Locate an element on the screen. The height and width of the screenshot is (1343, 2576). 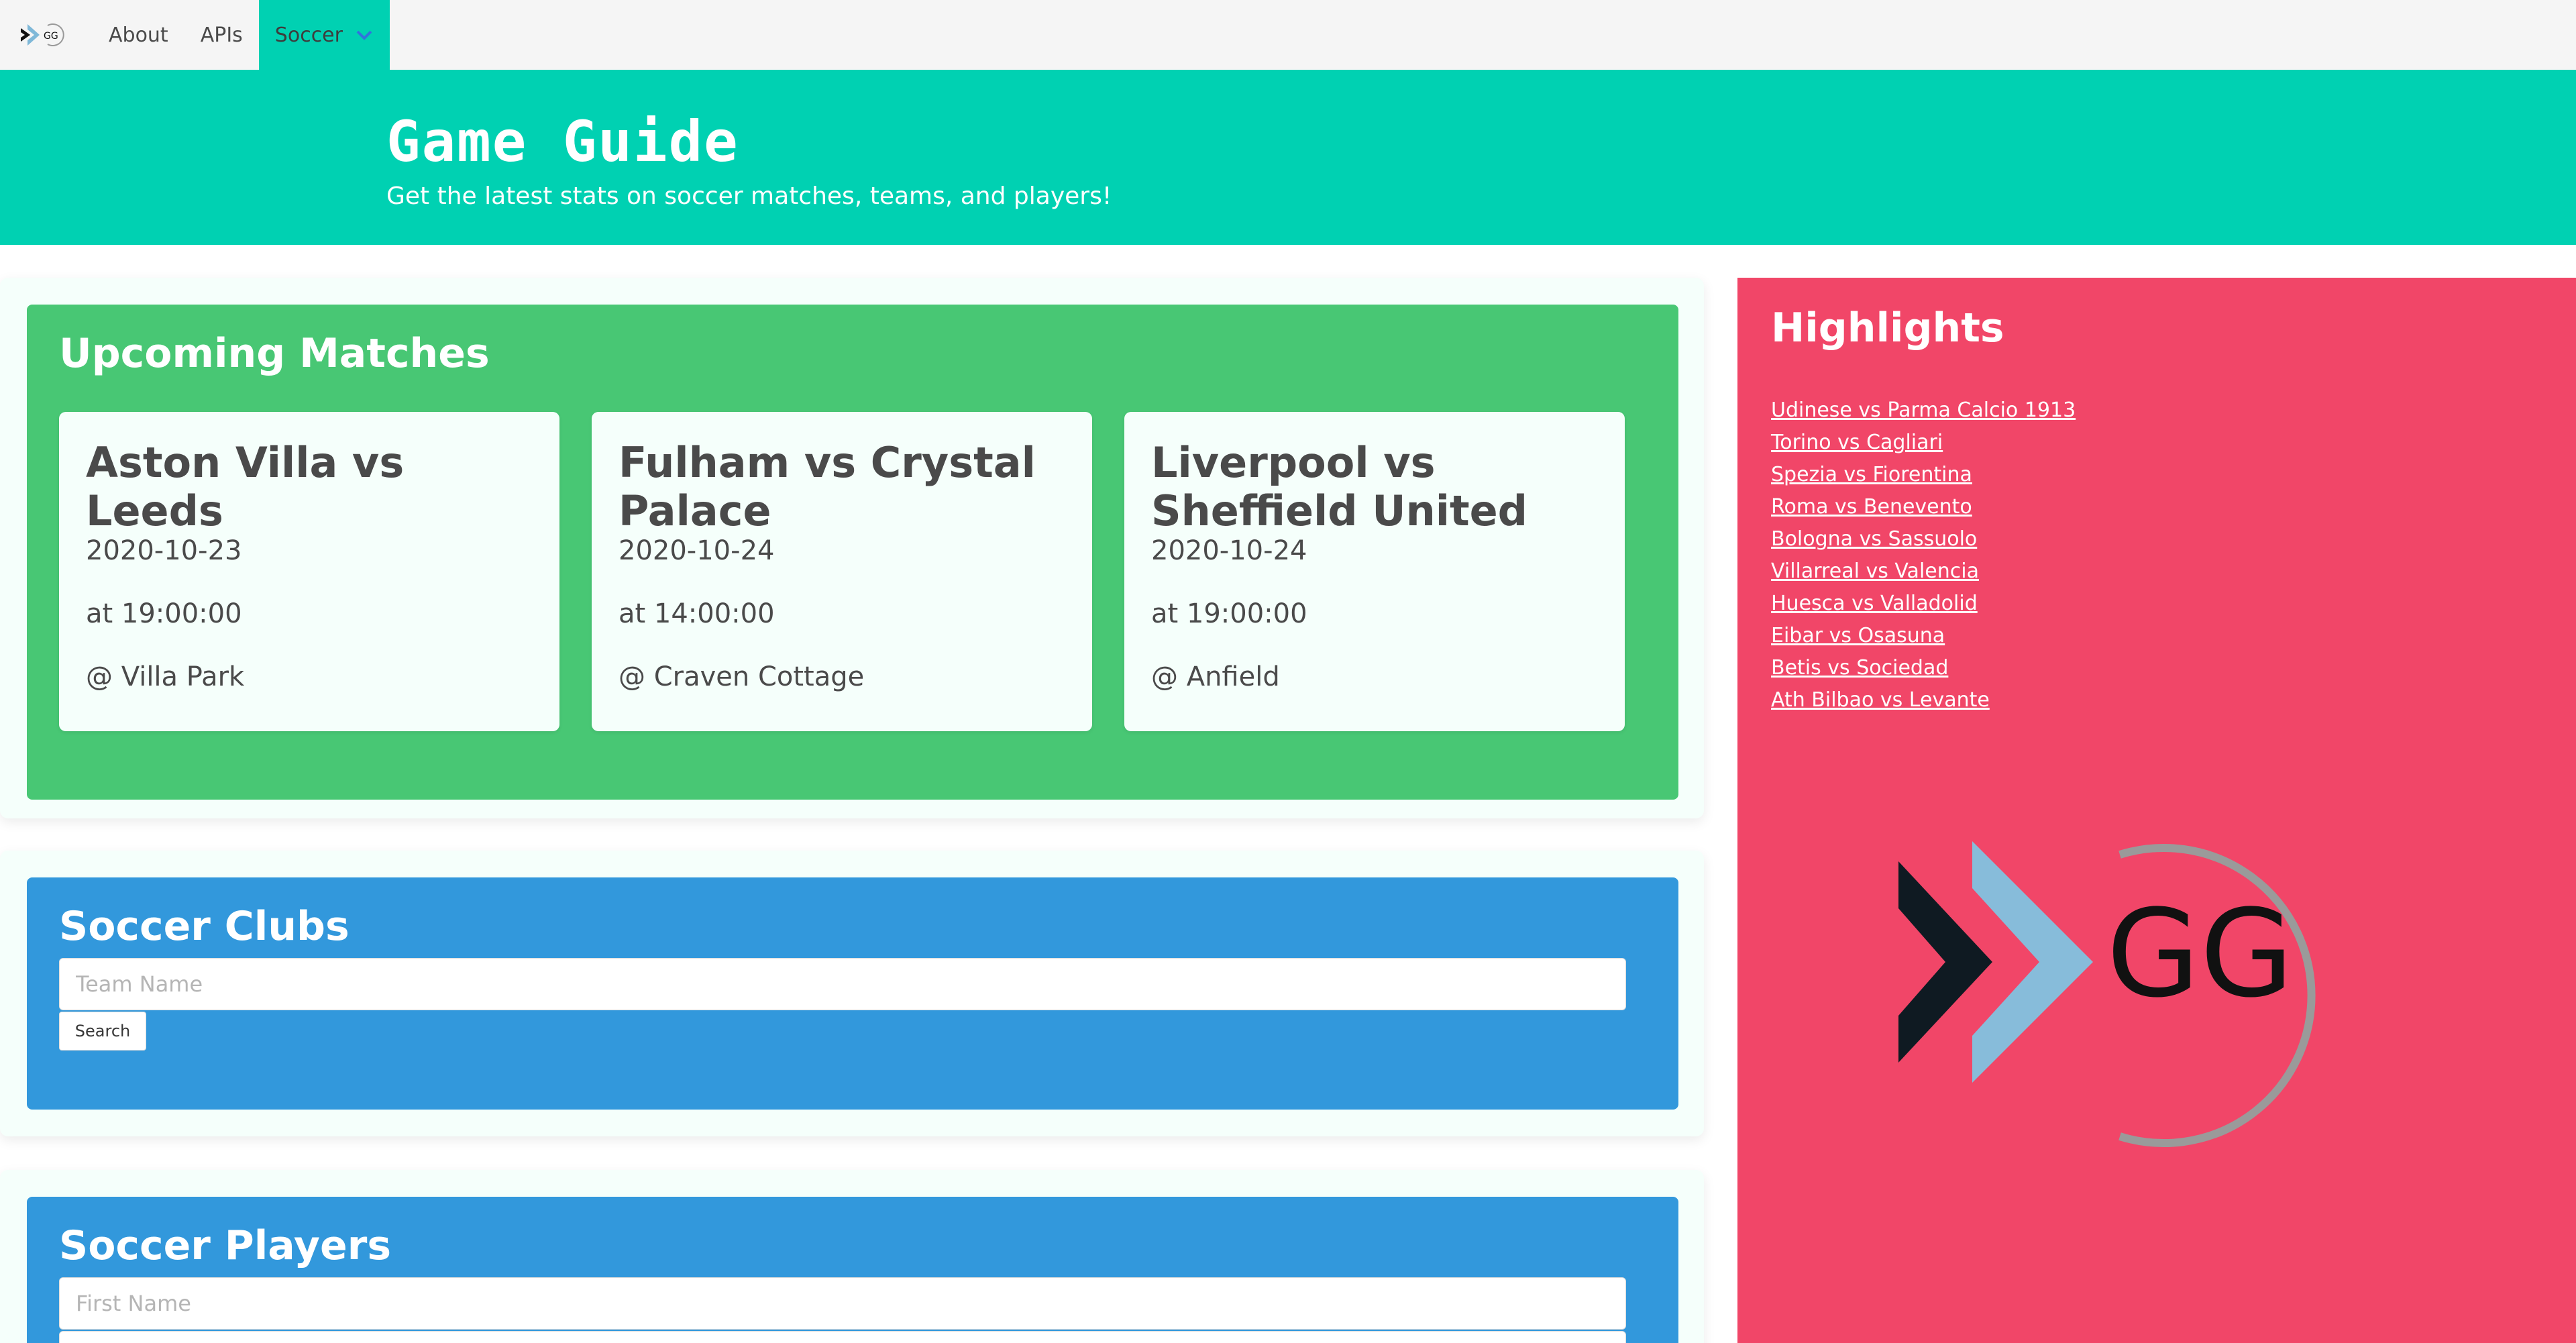
highlight-link: Villarreal vs Valencia is located at coordinates (1875, 571).